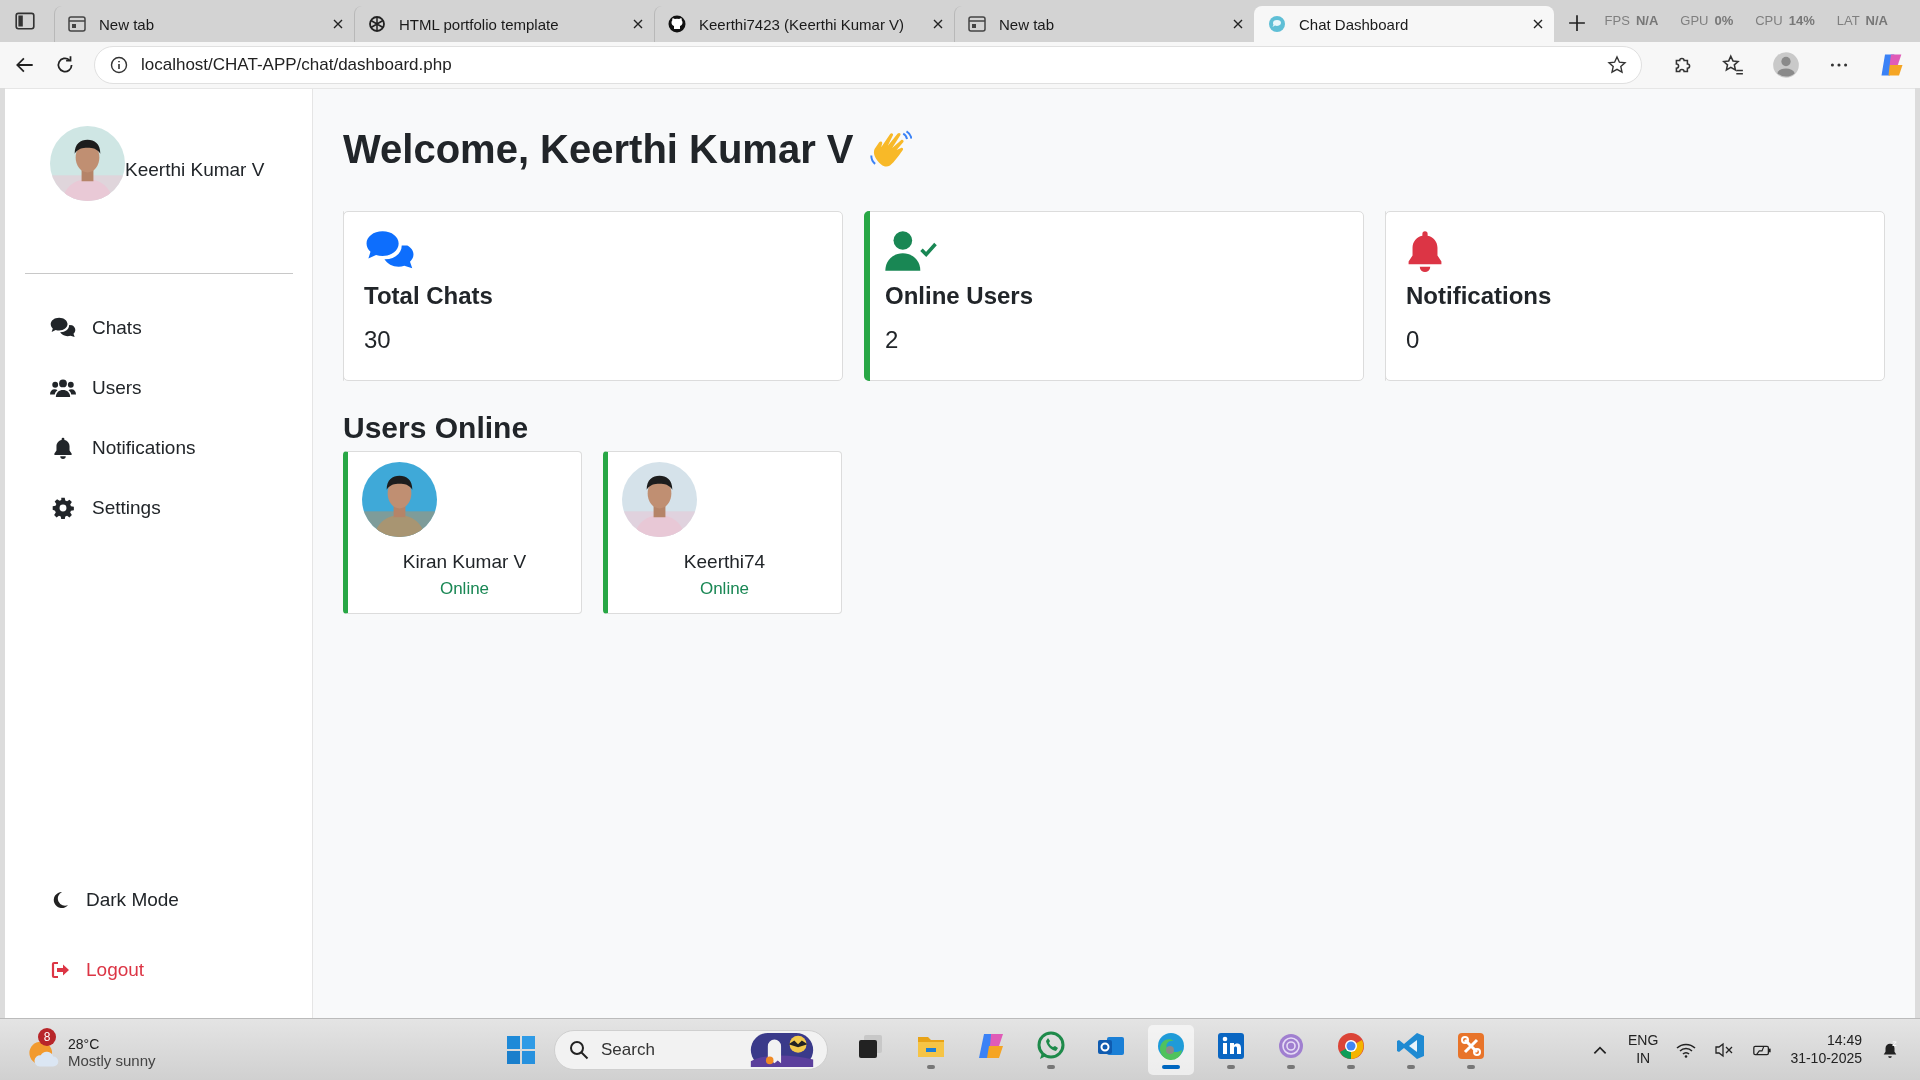  What do you see at coordinates (1479, 296) in the screenshot?
I see `stat-title: Notifications` at bounding box center [1479, 296].